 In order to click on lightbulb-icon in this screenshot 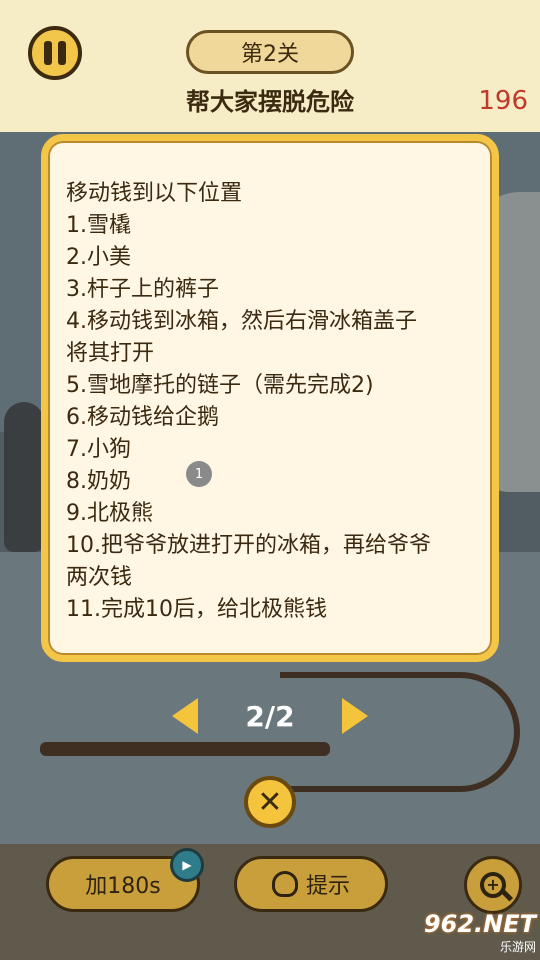, I will do `click(284, 884)`.